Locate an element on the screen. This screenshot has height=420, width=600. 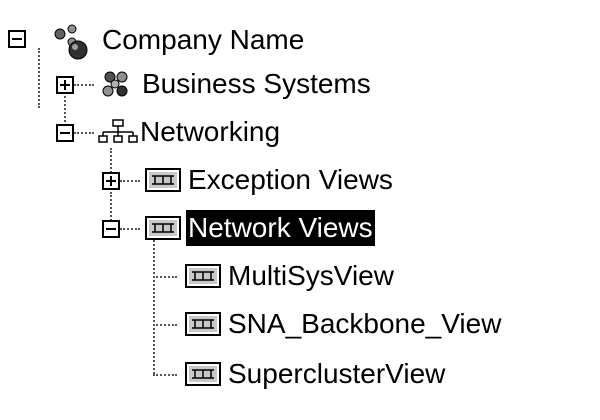
tree-node-label-selected: Network Views is located at coordinates (280, 228).